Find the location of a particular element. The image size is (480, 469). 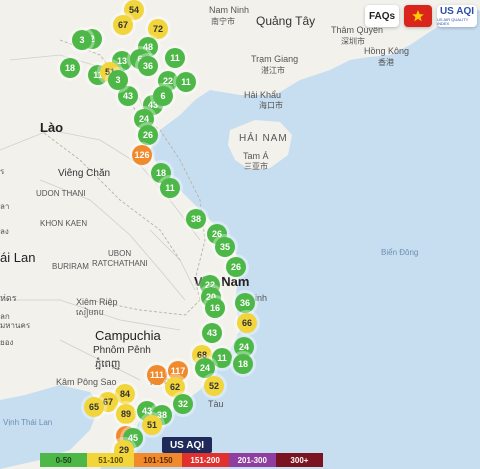

label-hong-kong: Hồng Kông is located at coordinates (387, 51).